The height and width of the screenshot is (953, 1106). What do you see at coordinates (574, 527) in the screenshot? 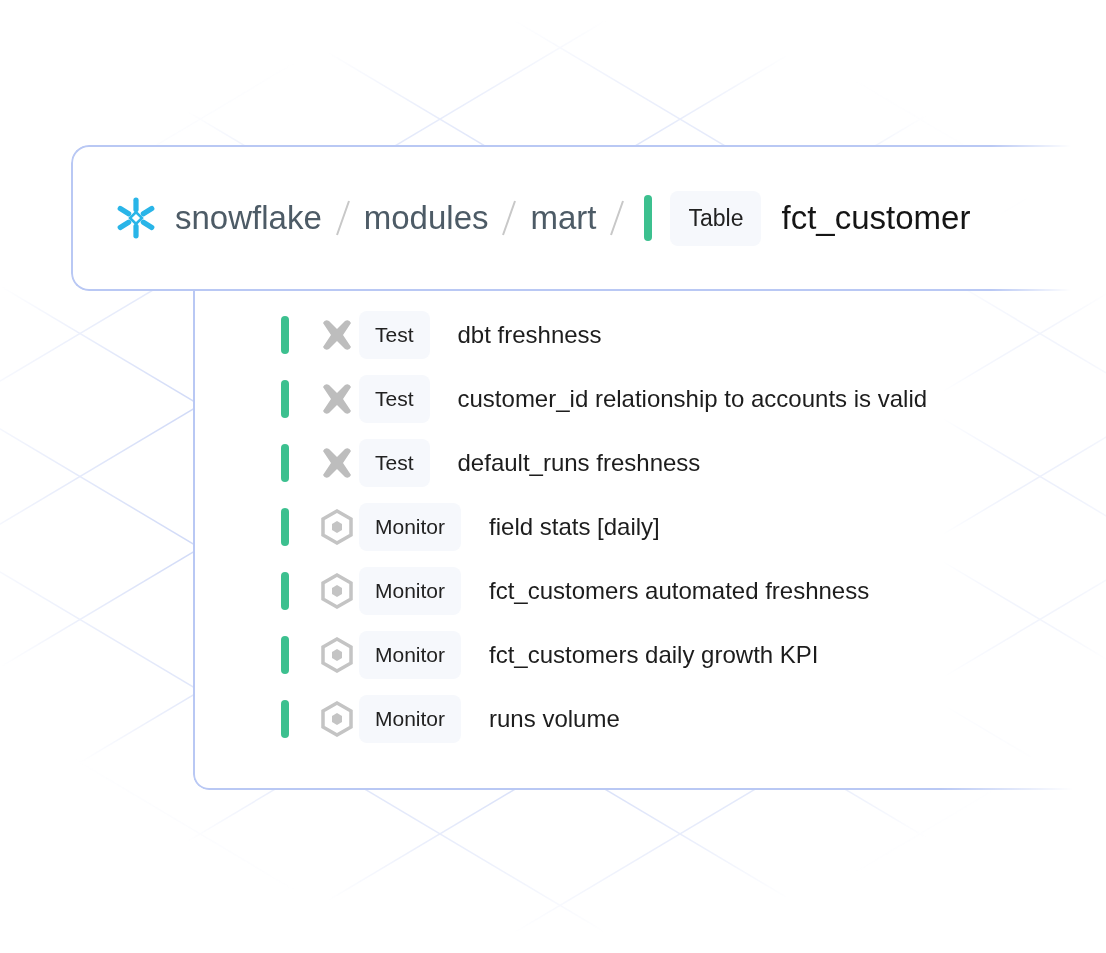
I see `check-name: field stats [daily]` at bounding box center [574, 527].